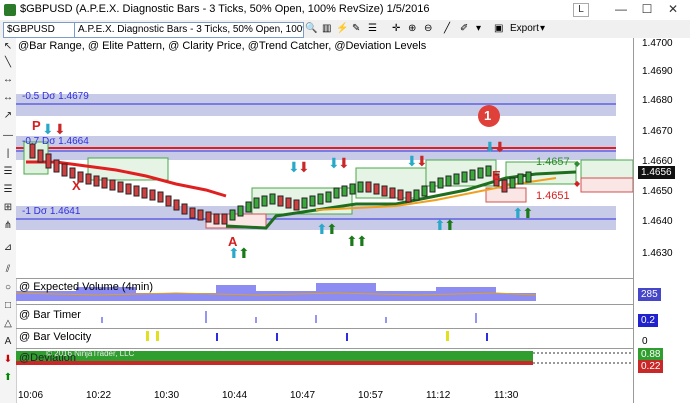 This screenshot has height=403, width=690. Describe the element at coordinates (8, 190) in the screenshot. I see `fib-extension-icon: ☰` at that location.